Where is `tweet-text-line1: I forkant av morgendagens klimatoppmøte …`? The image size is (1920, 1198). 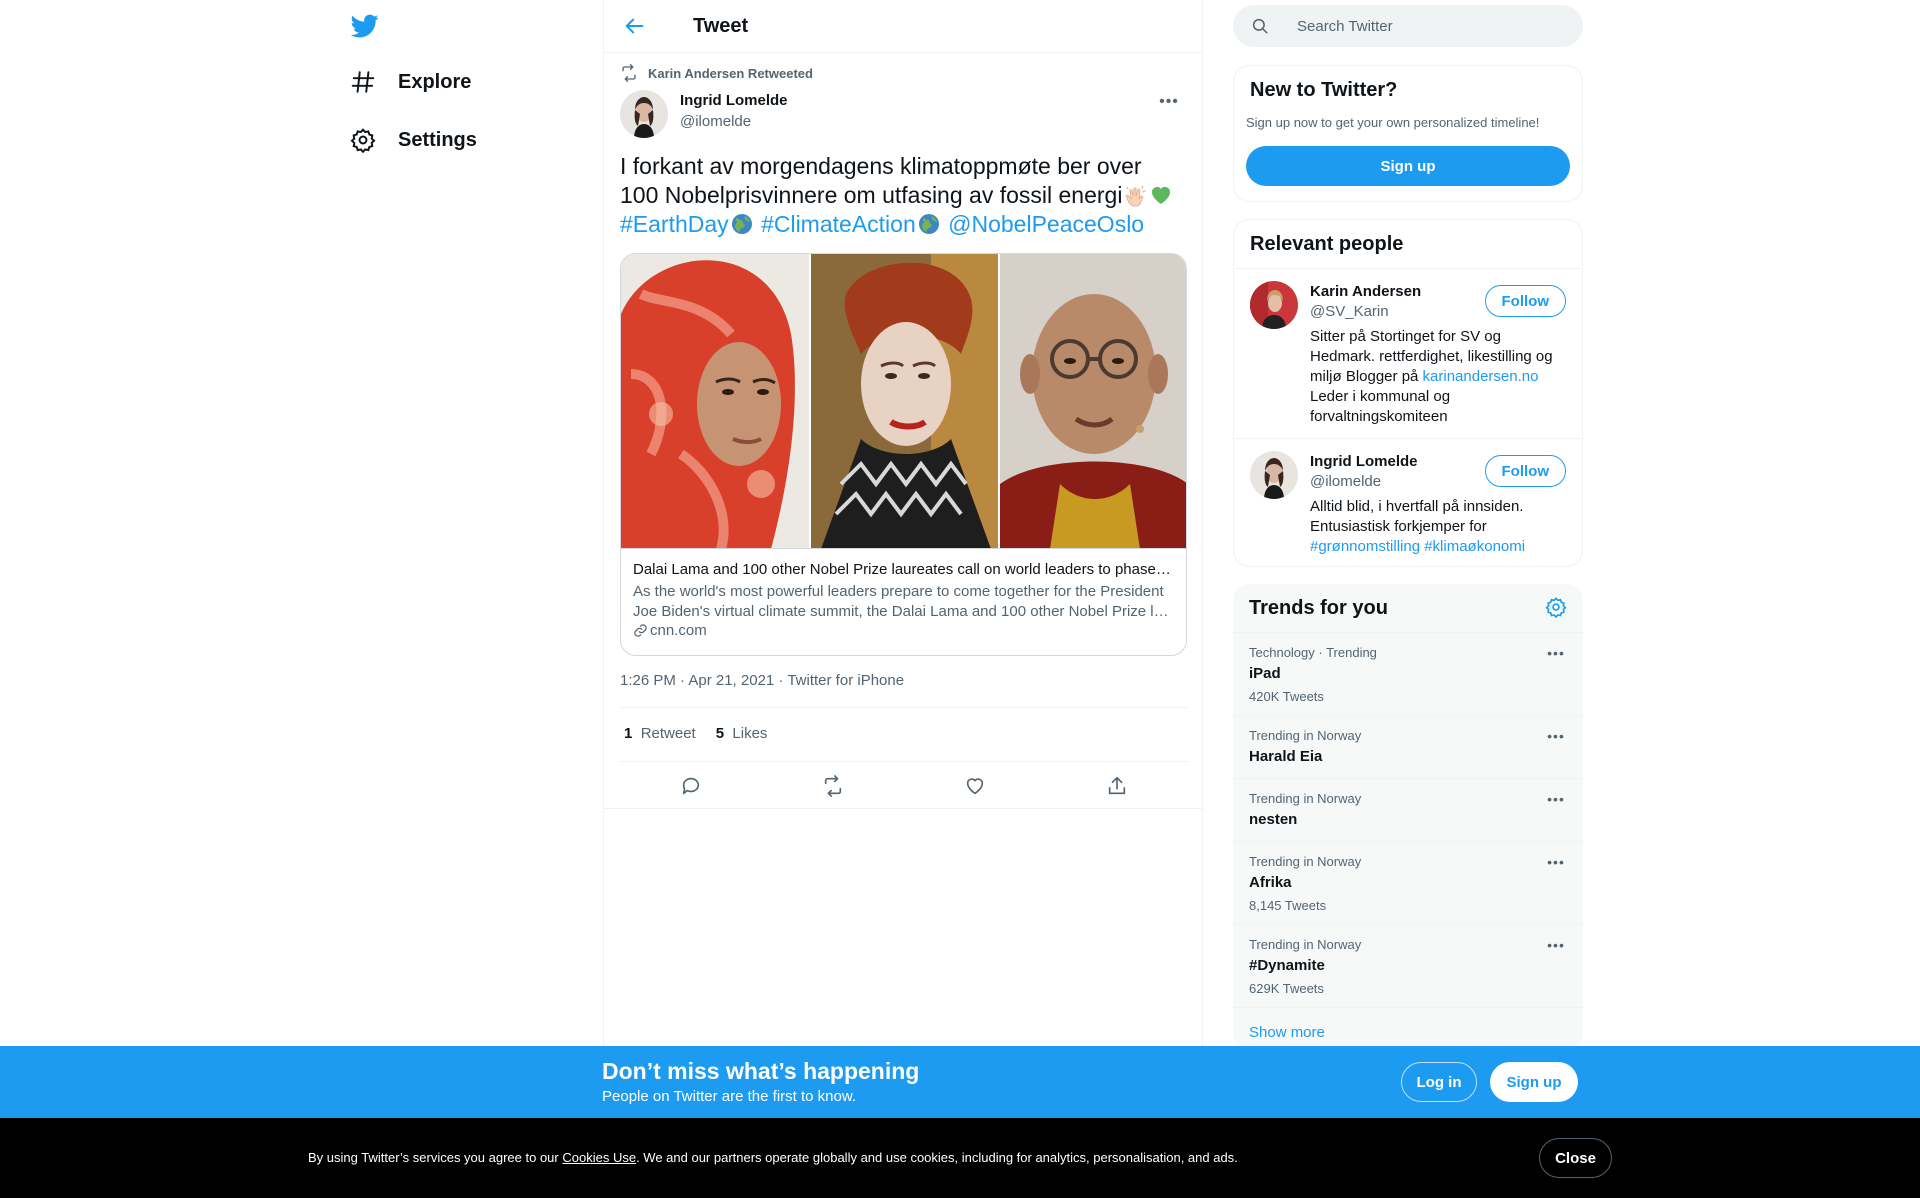 tweet-text-line1: I forkant av morgendagens klimatoppmøte … is located at coordinates (881, 166).